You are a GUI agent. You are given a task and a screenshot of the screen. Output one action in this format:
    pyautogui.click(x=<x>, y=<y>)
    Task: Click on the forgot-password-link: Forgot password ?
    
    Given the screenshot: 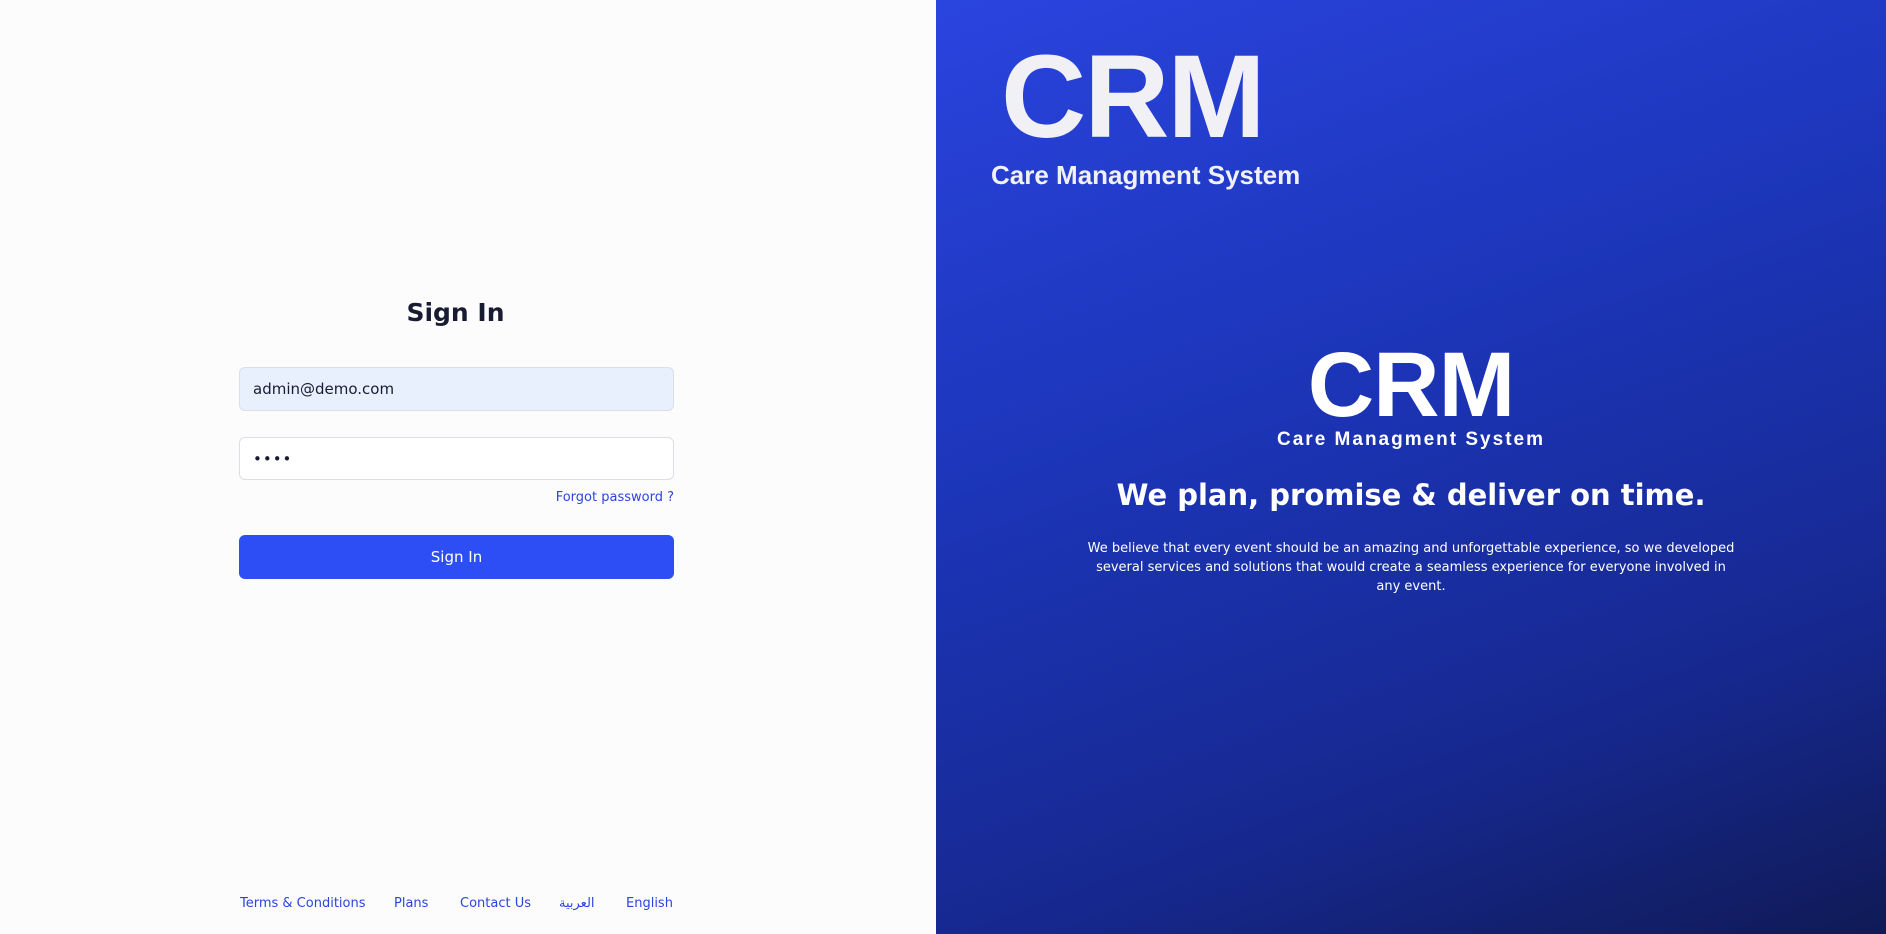 What is the action you would take?
    pyautogui.click(x=615, y=497)
    